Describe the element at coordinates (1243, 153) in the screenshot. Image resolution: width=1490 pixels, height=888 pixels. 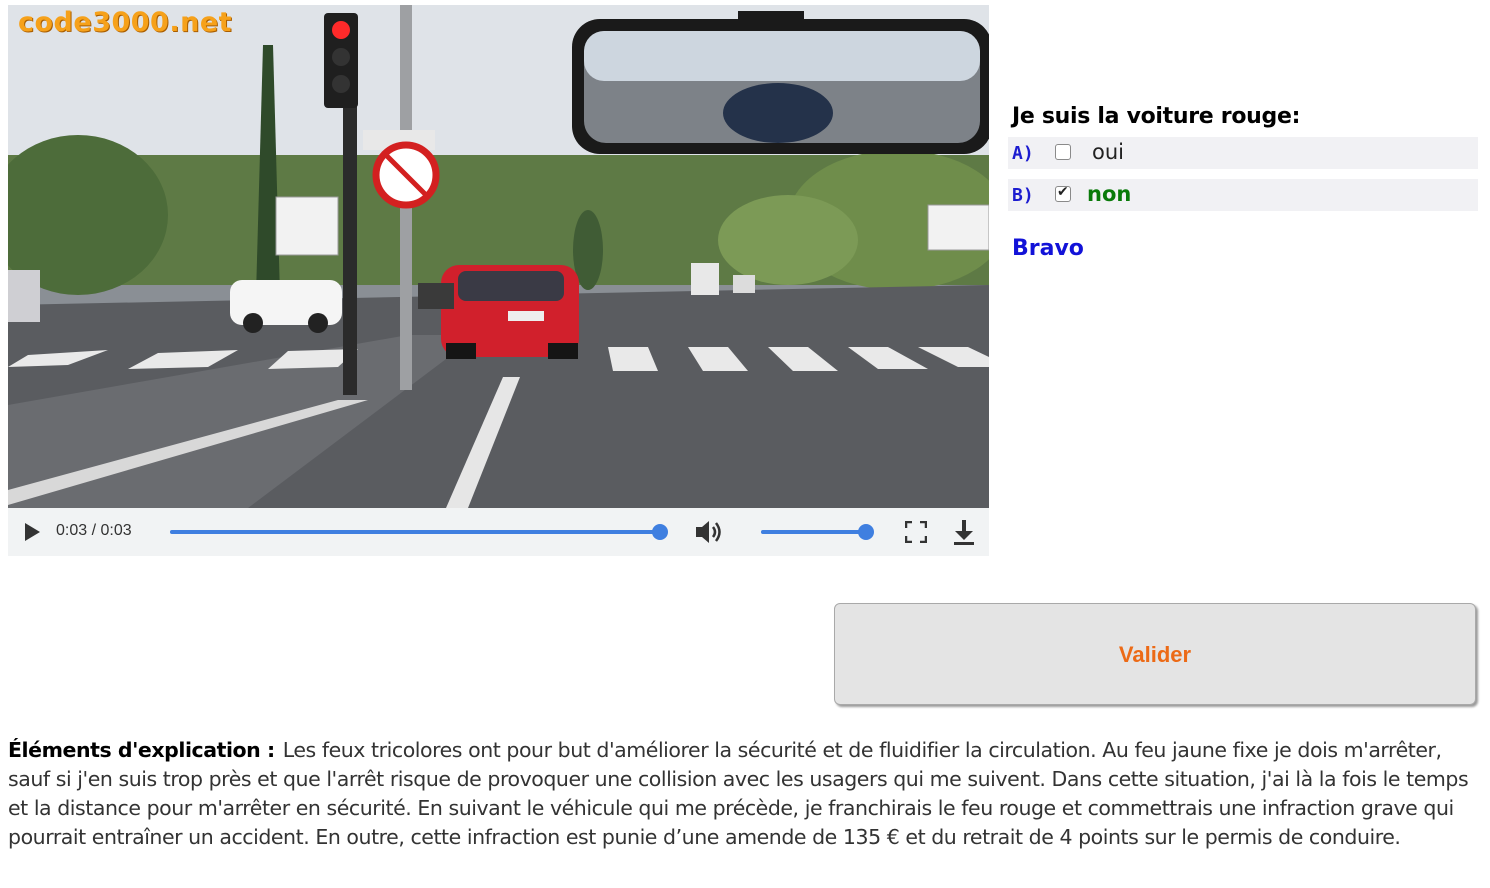
I see `answer-option-a: A) oui` at that location.